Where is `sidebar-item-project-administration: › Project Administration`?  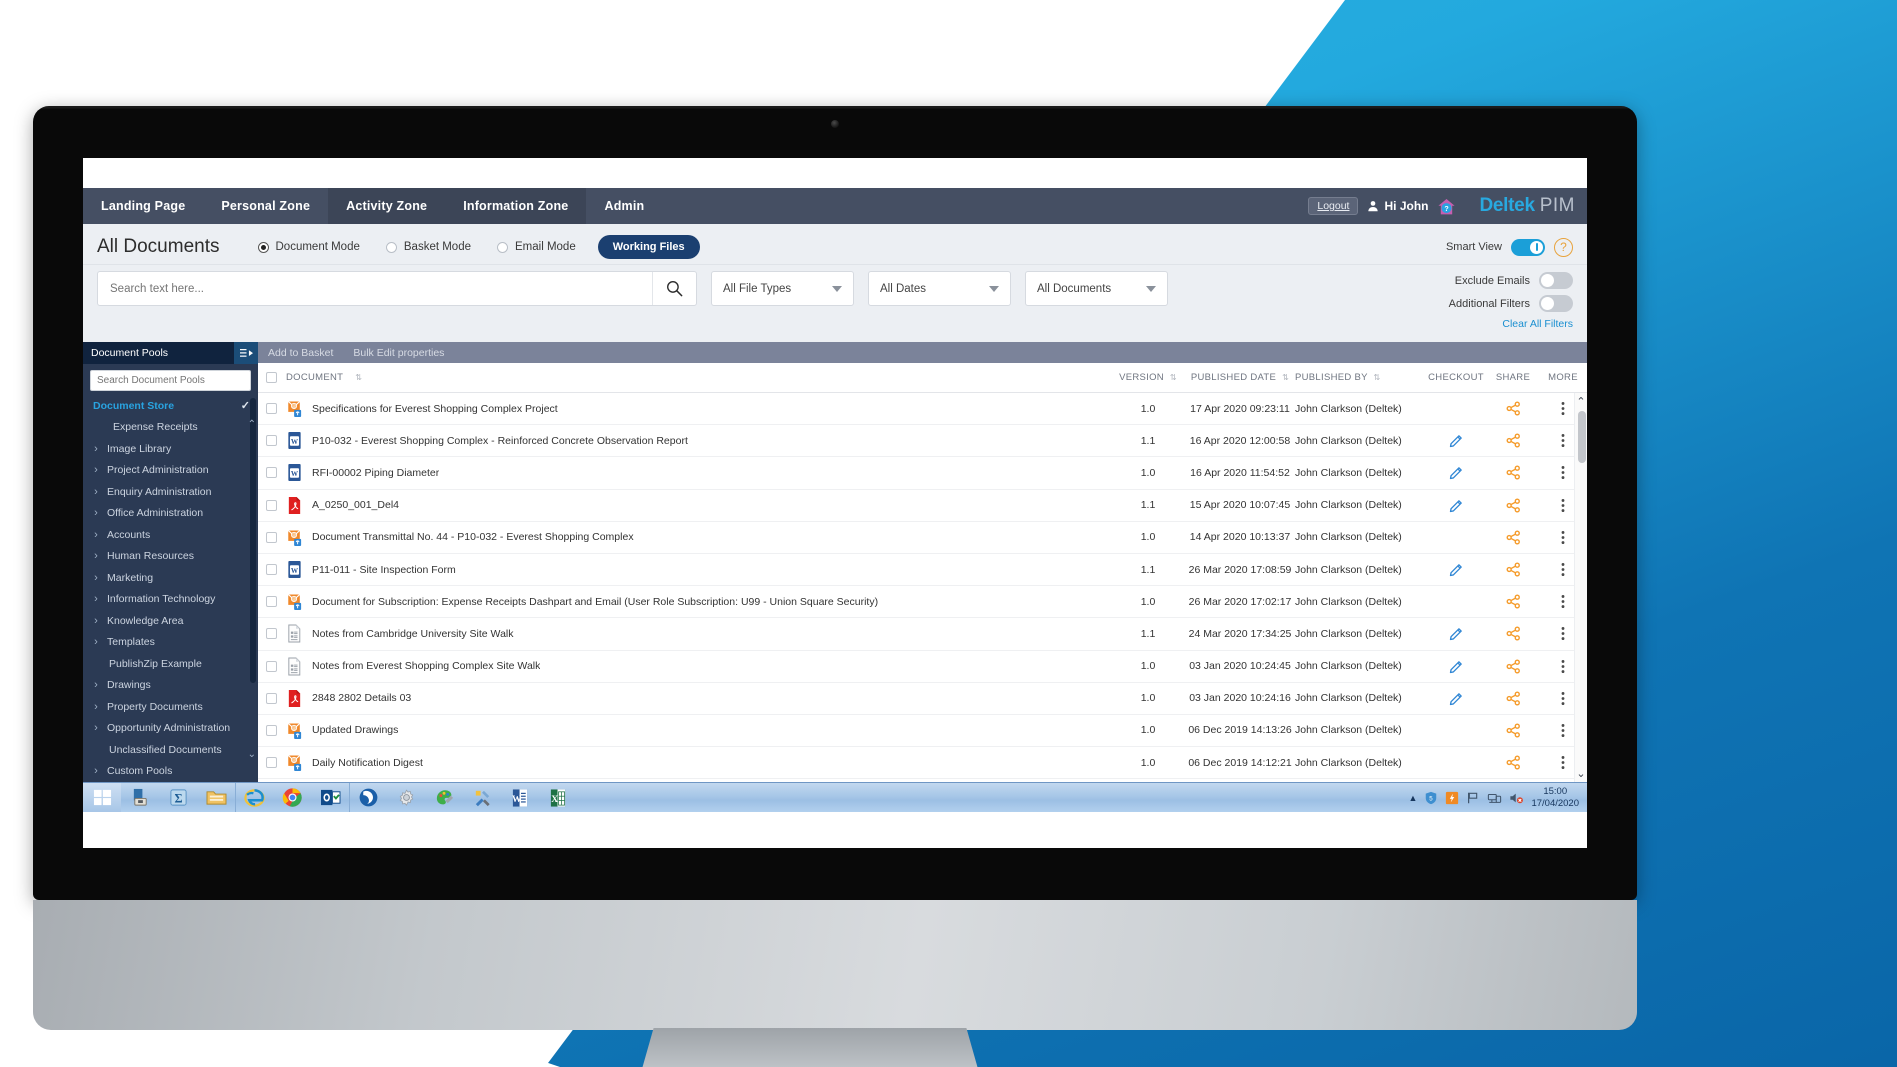
sidebar-item-project-administration: › Project Administration is located at coordinates (170, 471).